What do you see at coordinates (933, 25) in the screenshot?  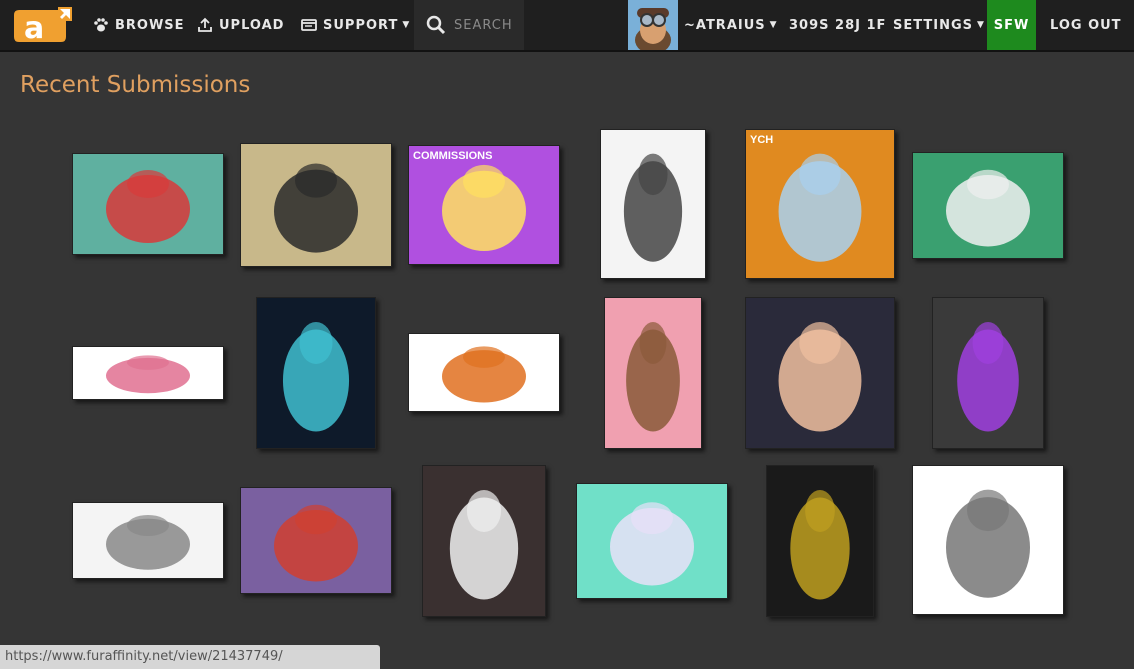 I see `settings-label: SETTINGS` at bounding box center [933, 25].